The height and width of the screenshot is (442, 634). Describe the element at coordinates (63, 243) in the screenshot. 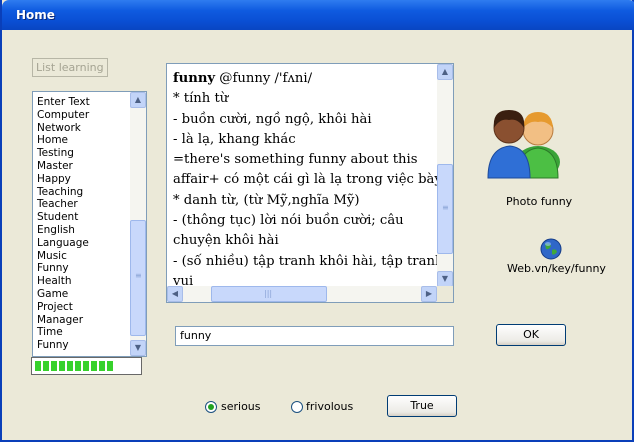

I see `list-item: Language` at that location.